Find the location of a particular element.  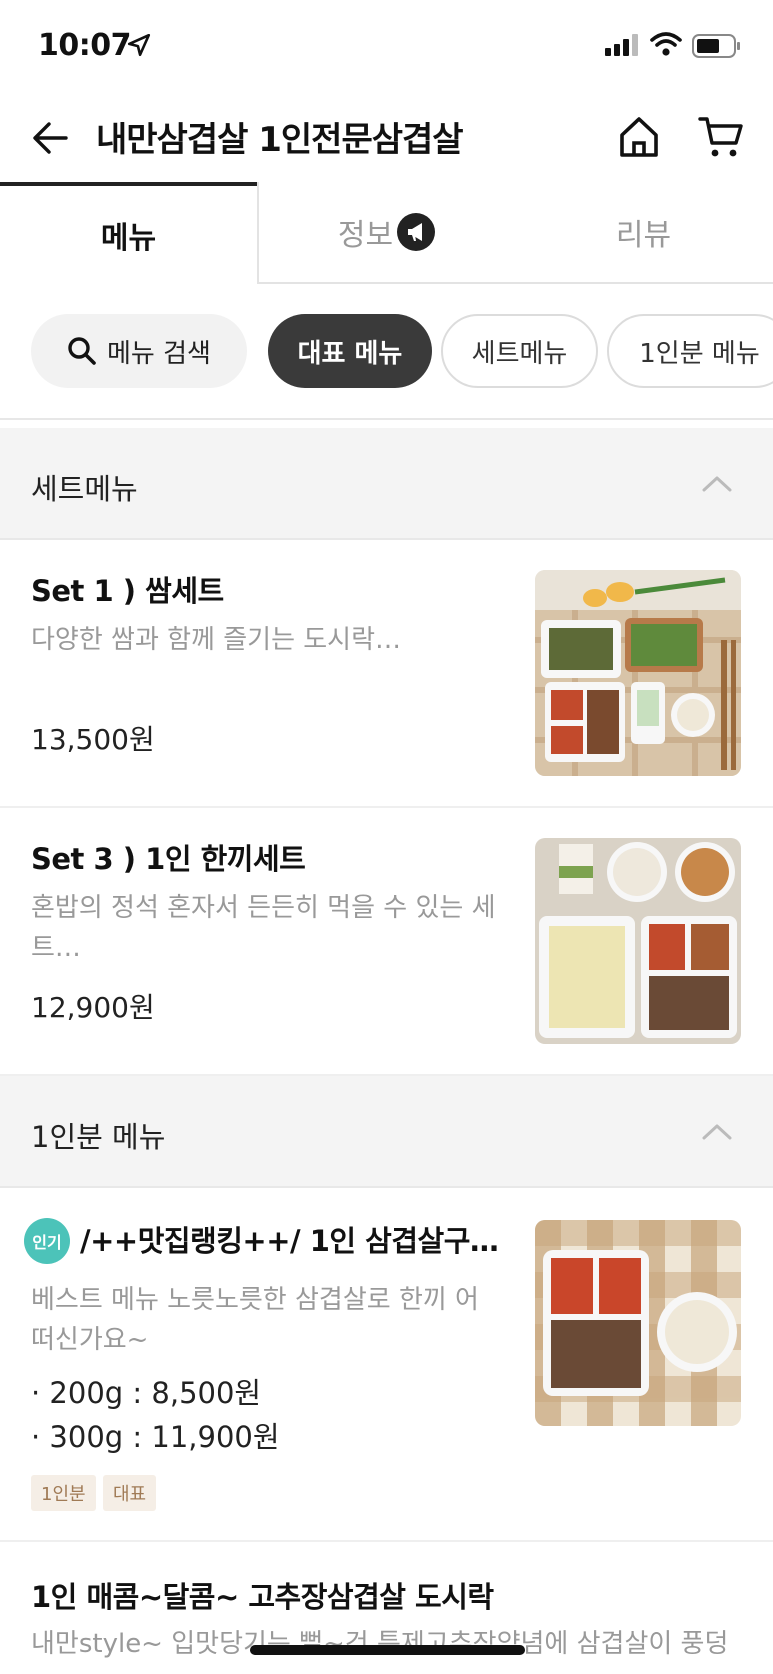

tag-single-serving: 1인분 is located at coordinates (63, 1493).